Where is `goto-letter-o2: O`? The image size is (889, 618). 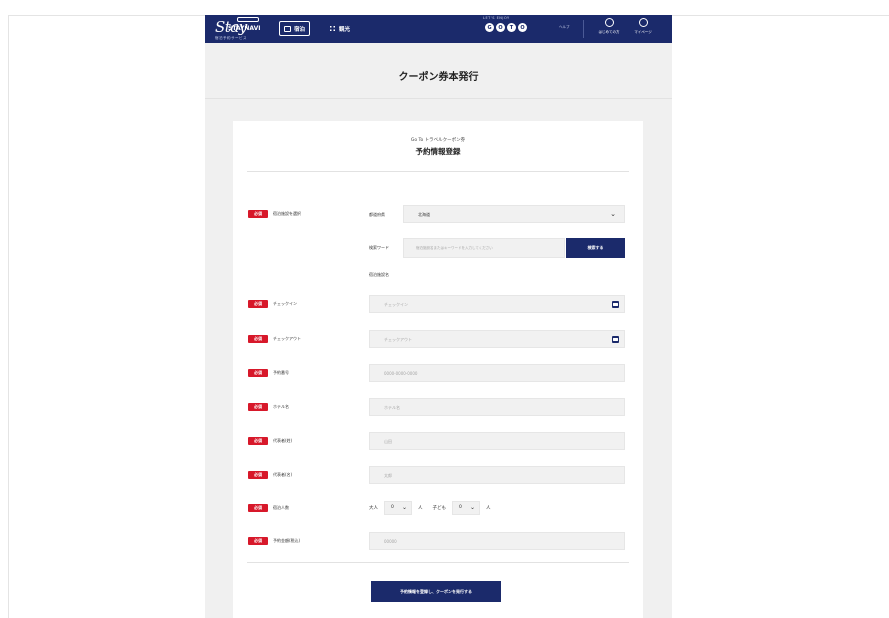 goto-letter-o2: O is located at coordinates (522, 27).